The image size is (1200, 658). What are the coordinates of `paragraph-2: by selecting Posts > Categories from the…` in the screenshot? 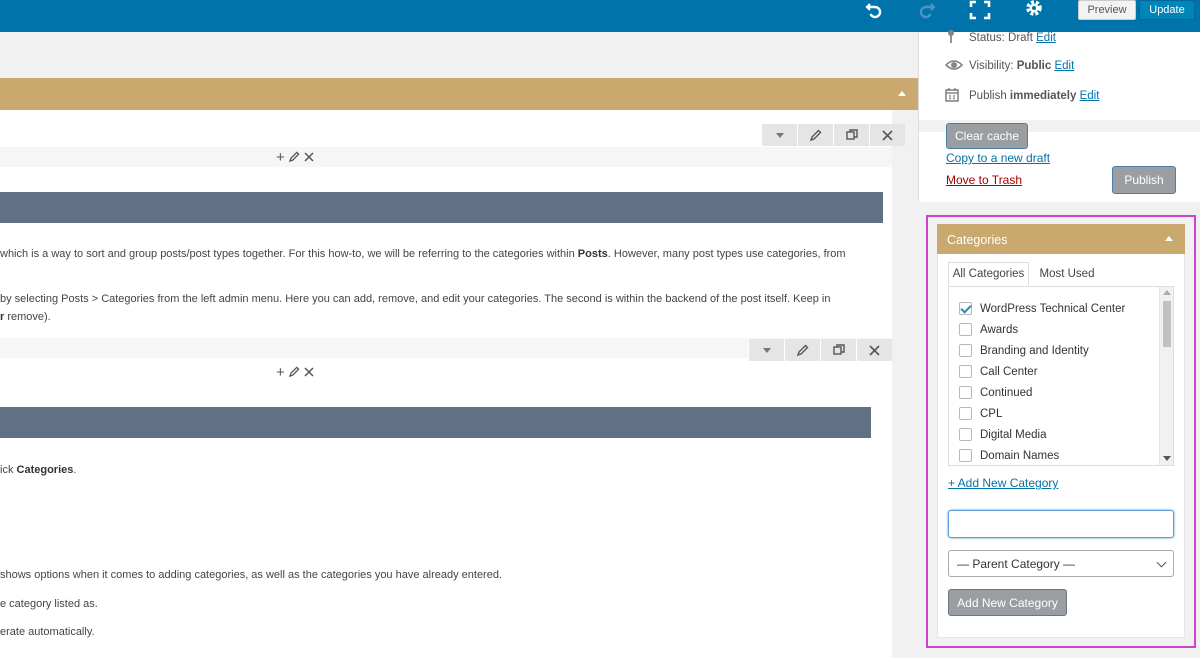 It's located at (415, 299).